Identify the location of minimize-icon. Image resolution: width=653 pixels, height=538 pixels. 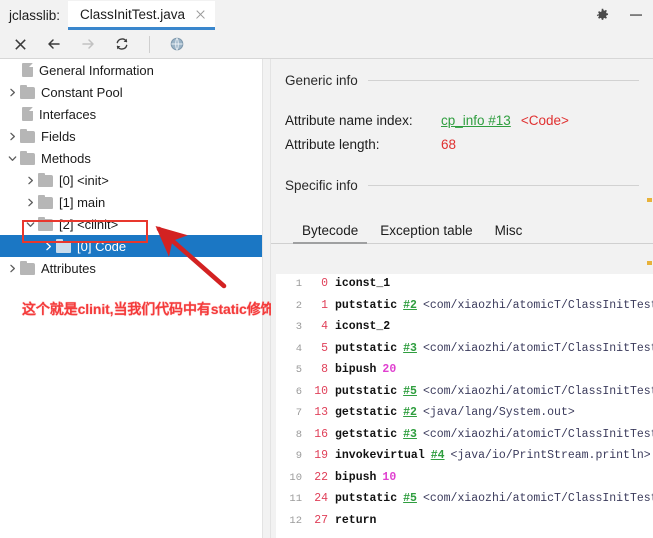
(636, 15).